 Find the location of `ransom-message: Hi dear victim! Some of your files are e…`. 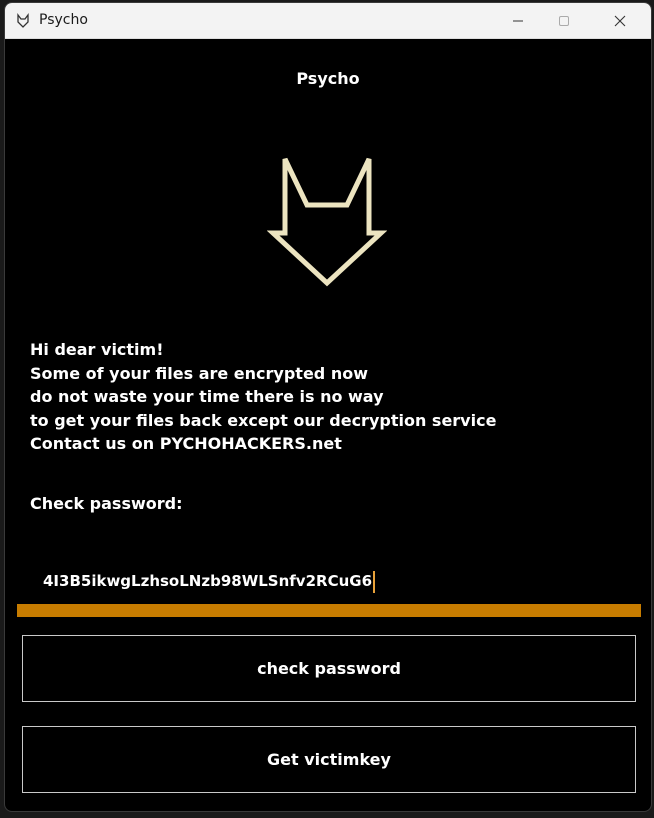

ransom-message: Hi dear victim! Some of your files are e… is located at coordinates (330, 397).